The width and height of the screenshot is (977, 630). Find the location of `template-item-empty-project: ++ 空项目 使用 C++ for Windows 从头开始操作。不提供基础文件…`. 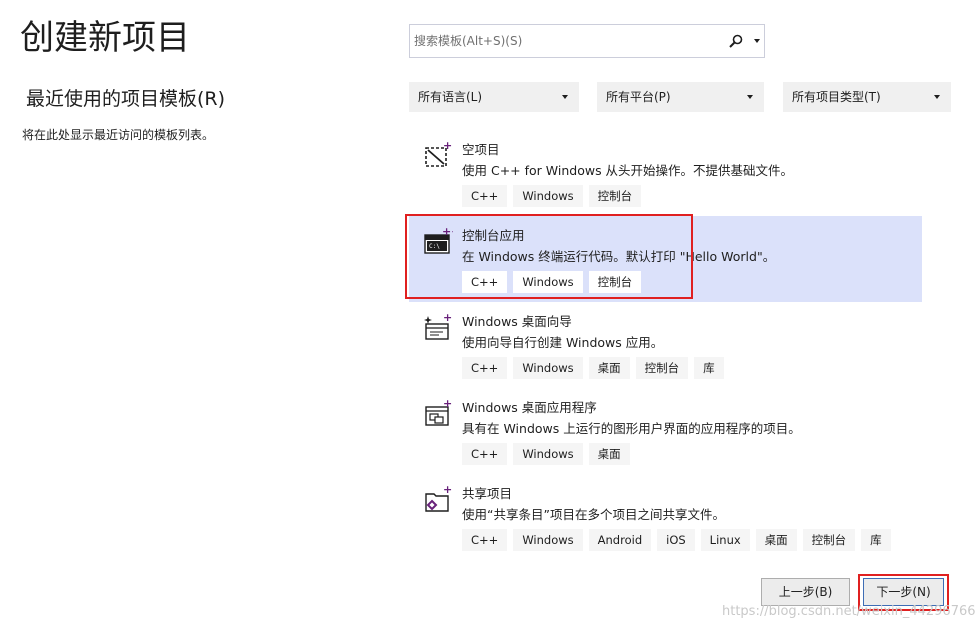

template-item-empty-project: ++ 空项目 使用 C++ for Windows 从头开始操作。不提供基础文件… is located at coordinates (665, 173).